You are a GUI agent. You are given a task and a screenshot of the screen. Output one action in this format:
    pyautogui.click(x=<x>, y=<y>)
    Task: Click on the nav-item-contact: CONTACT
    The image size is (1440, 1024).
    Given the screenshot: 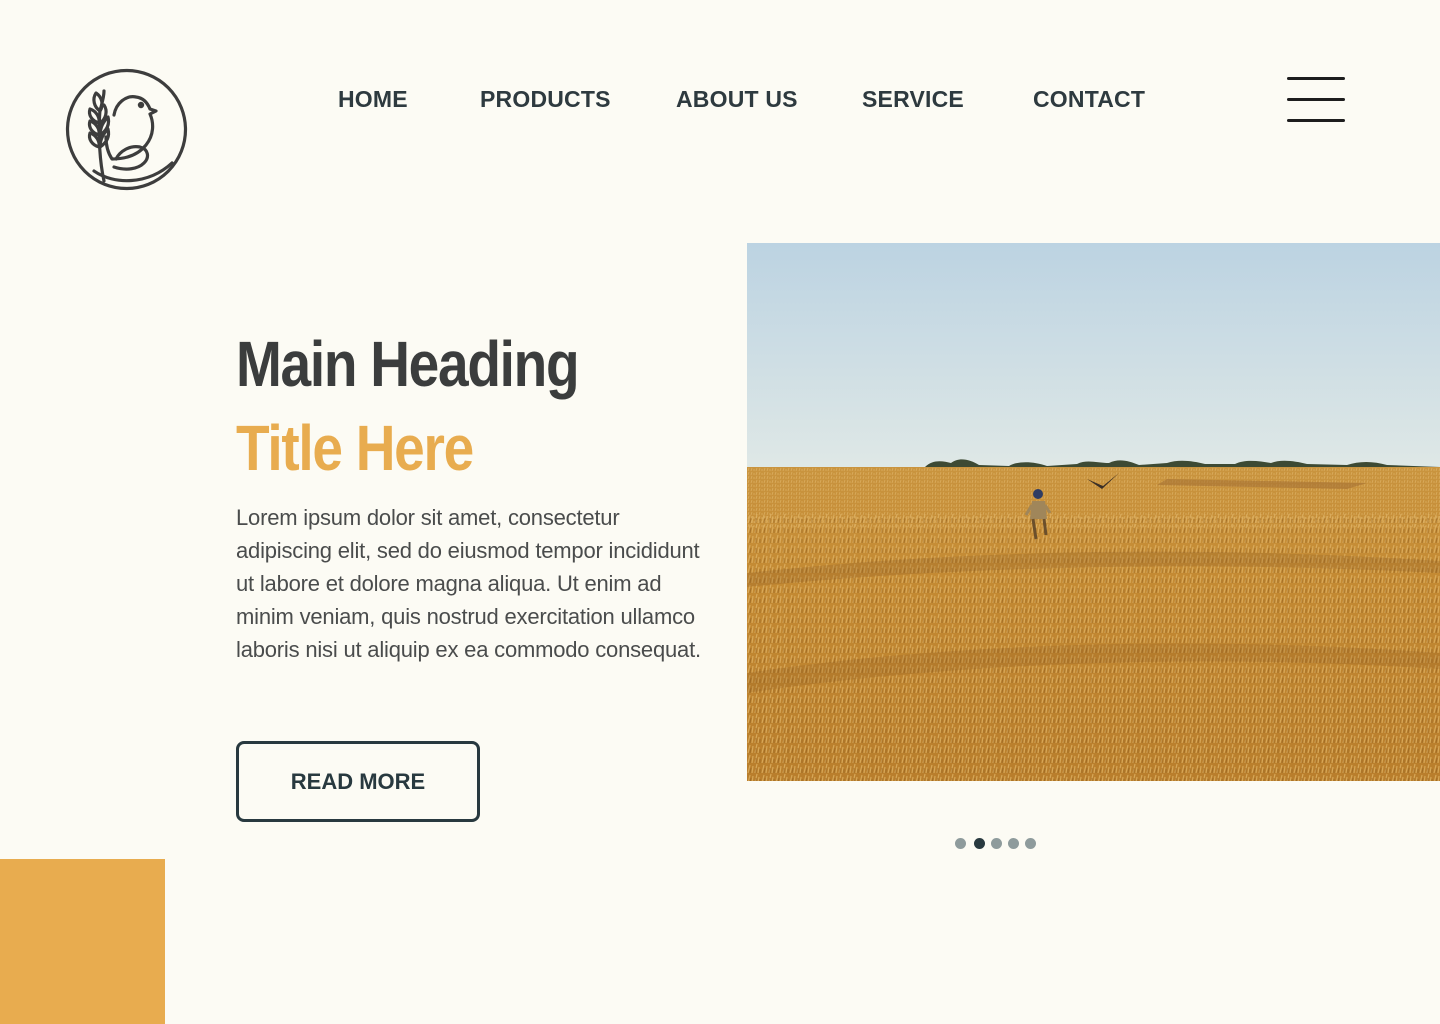 What is the action you would take?
    pyautogui.click(x=1089, y=99)
    